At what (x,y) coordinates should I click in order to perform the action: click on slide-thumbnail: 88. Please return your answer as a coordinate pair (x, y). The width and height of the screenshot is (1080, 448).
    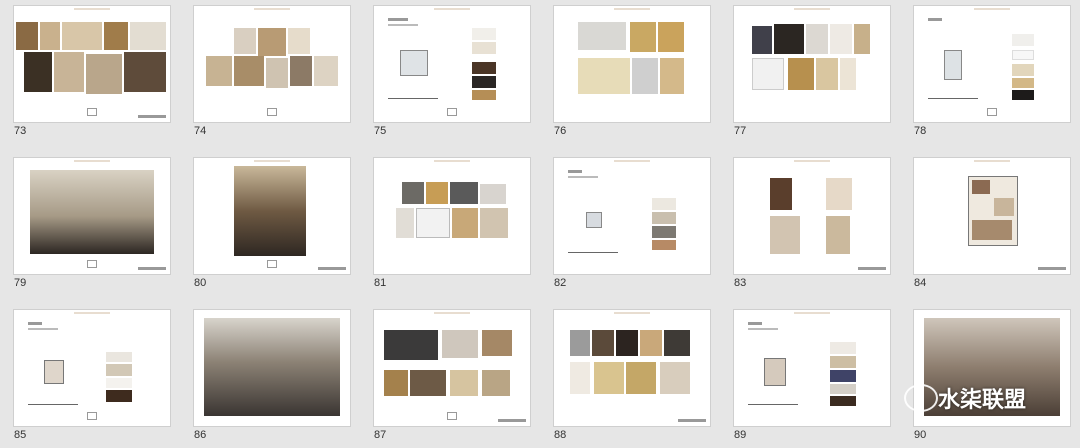
    Looking at the image, I should click on (626, 376).